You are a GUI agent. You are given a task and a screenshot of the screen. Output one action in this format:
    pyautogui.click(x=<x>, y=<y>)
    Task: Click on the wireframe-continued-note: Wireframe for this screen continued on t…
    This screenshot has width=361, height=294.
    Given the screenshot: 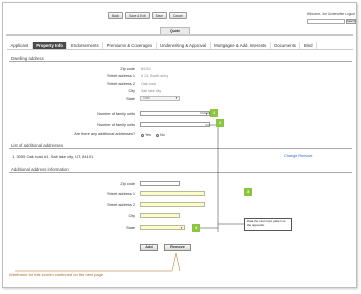 What is the action you would take?
    pyautogui.click(x=56, y=274)
    